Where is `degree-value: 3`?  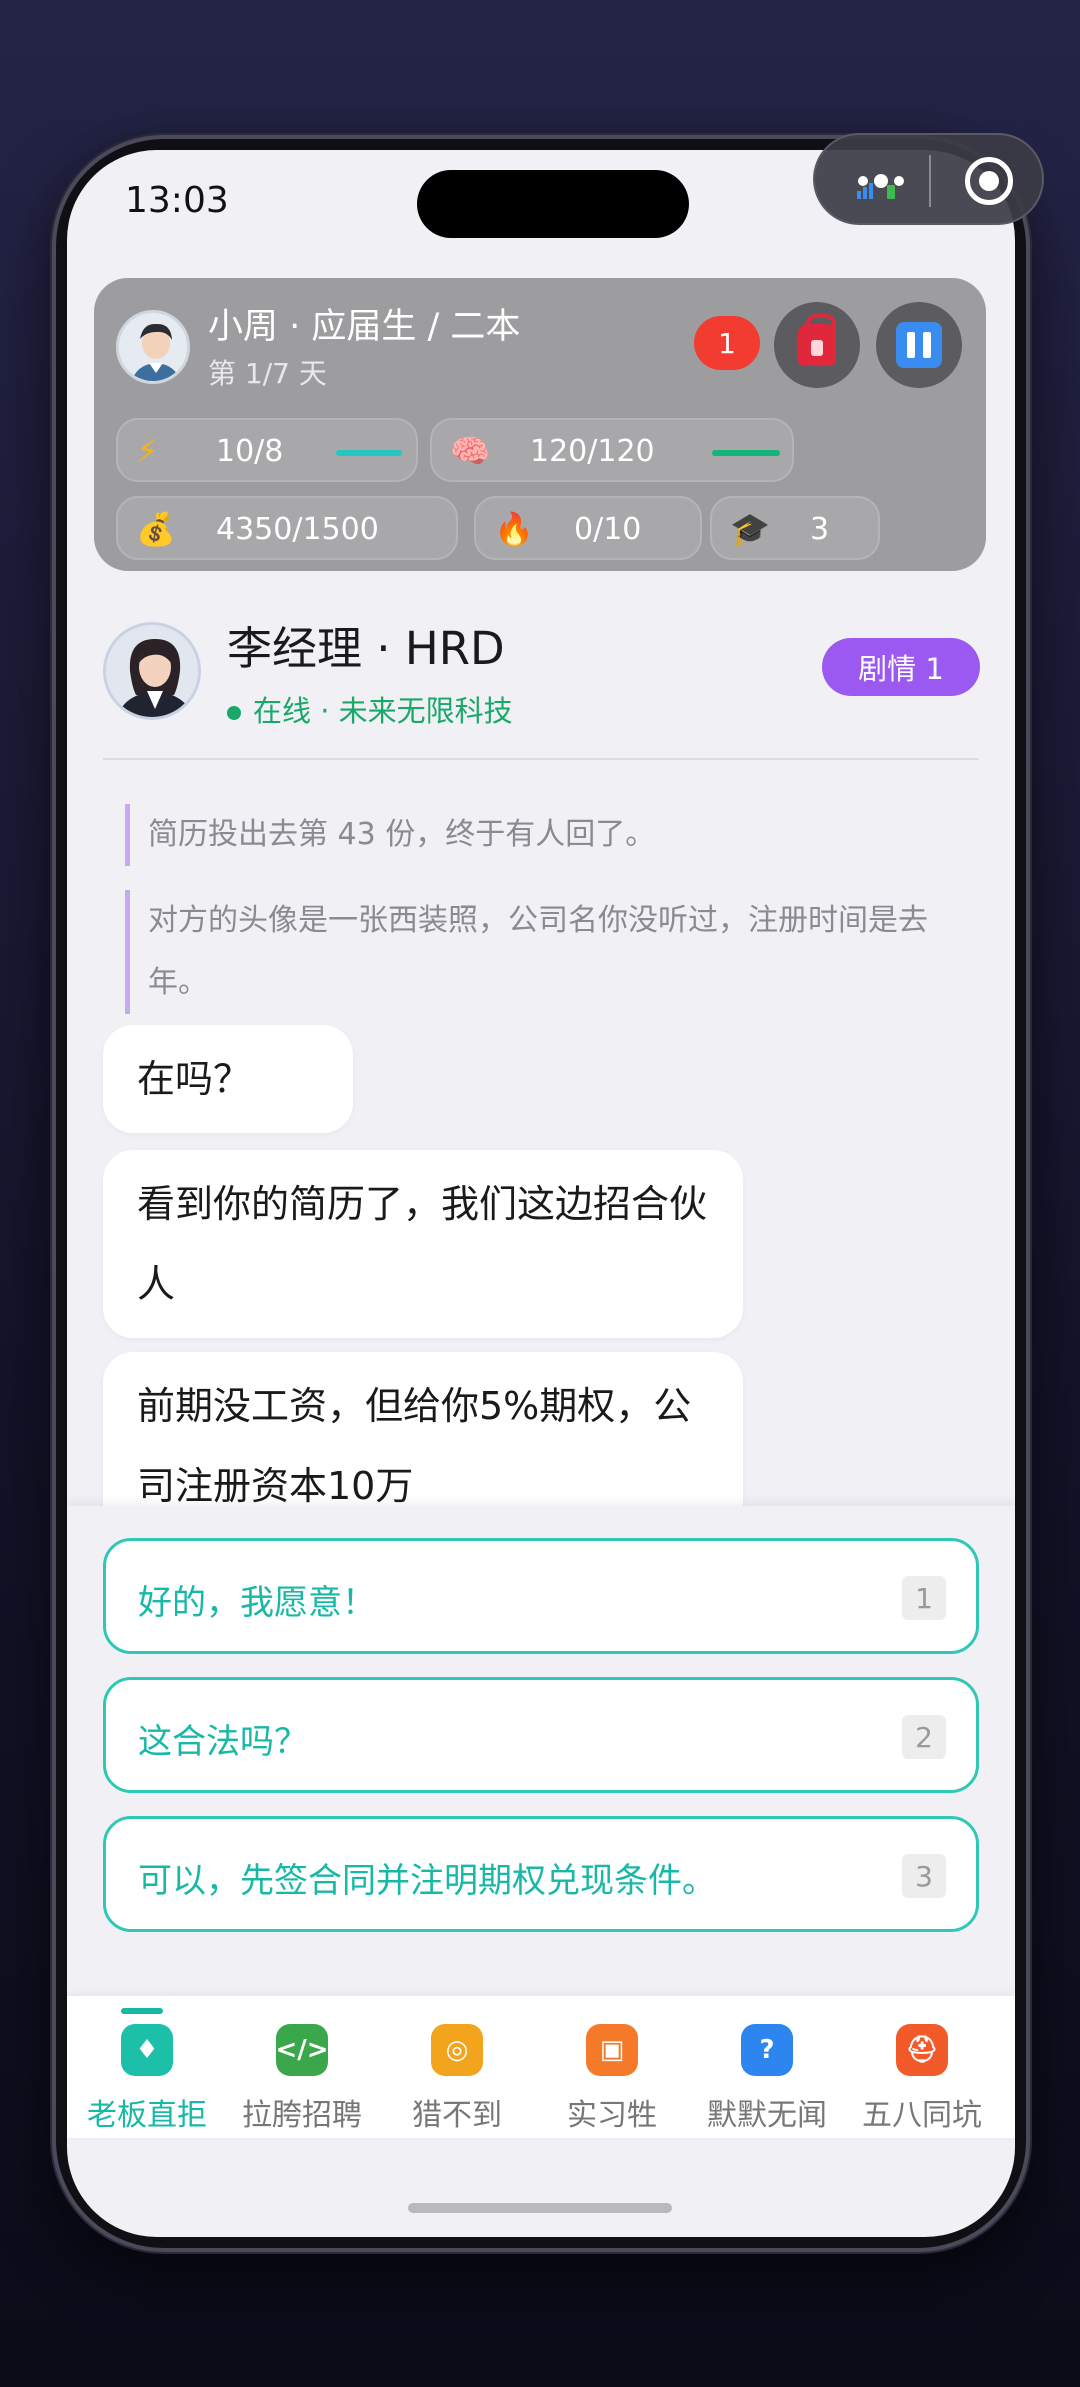 degree-value: 3 is located at coordinates (820, 529).